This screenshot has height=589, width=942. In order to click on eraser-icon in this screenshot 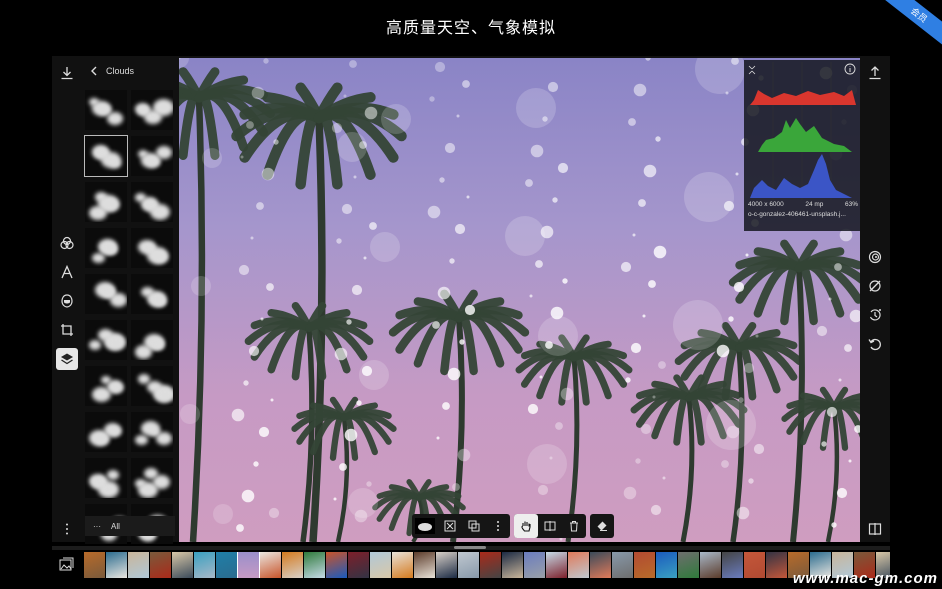, I will do `click(602, 526)`.